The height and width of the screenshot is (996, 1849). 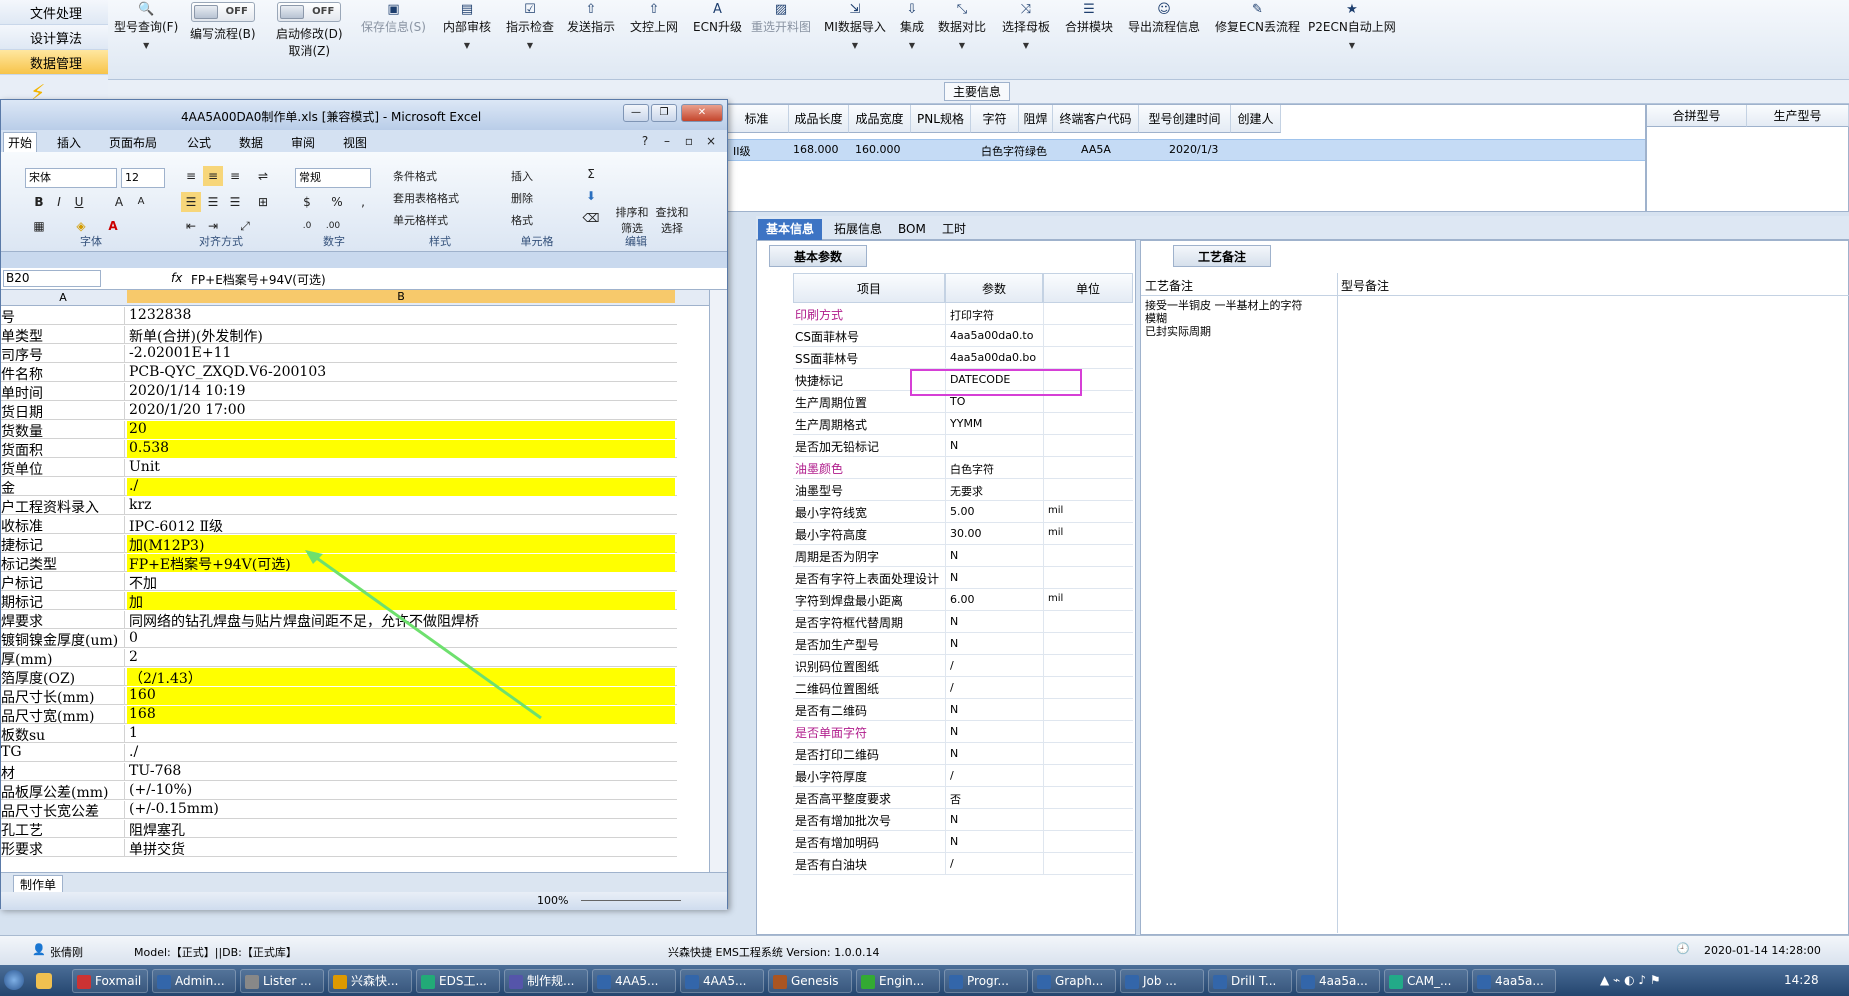 What do you see at coordinates (401, 335) in the screenshot?
I see `cell-b: 新单(合拼)(外发制作)` at bounding box center [401, 335].